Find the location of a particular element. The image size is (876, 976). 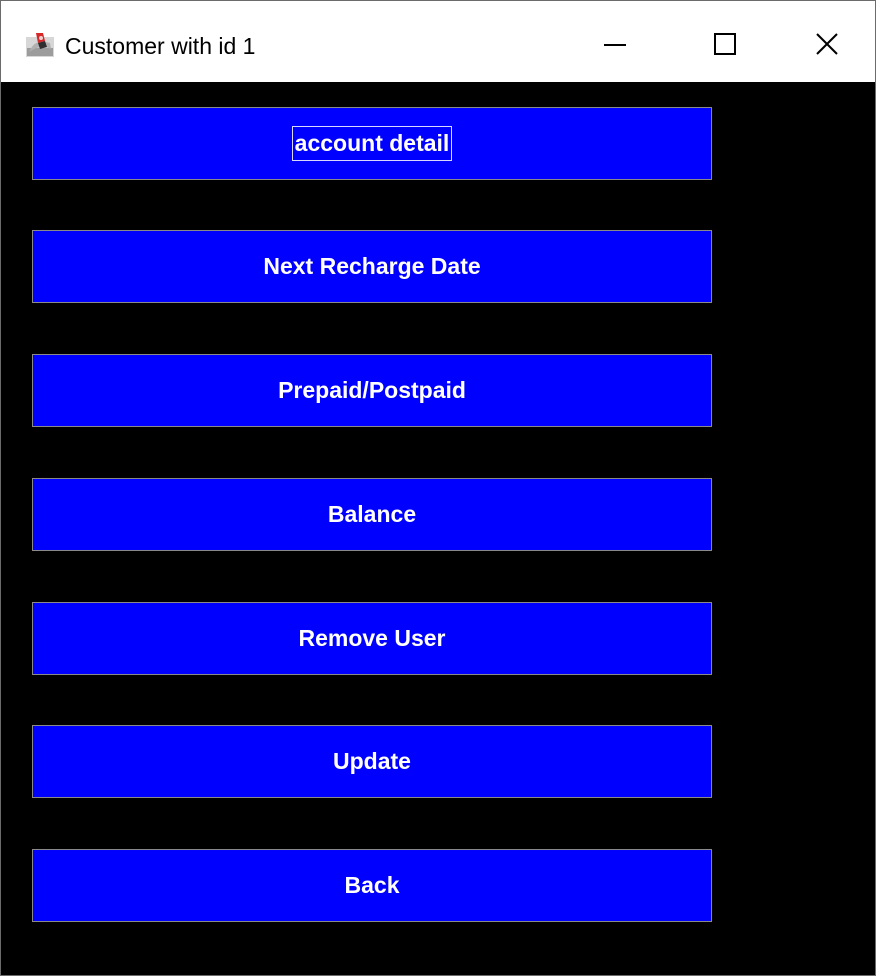

close-button is located at coordinates (827, 44).